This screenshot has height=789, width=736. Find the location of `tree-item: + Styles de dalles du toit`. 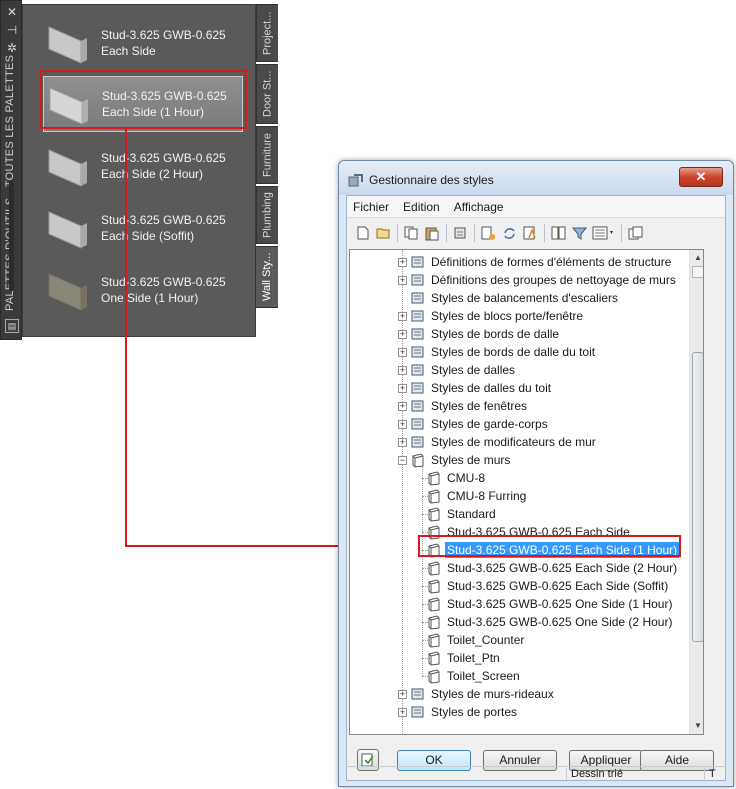

tree-item: + Styles de dalles du toit is located at coordinates (475, 388).